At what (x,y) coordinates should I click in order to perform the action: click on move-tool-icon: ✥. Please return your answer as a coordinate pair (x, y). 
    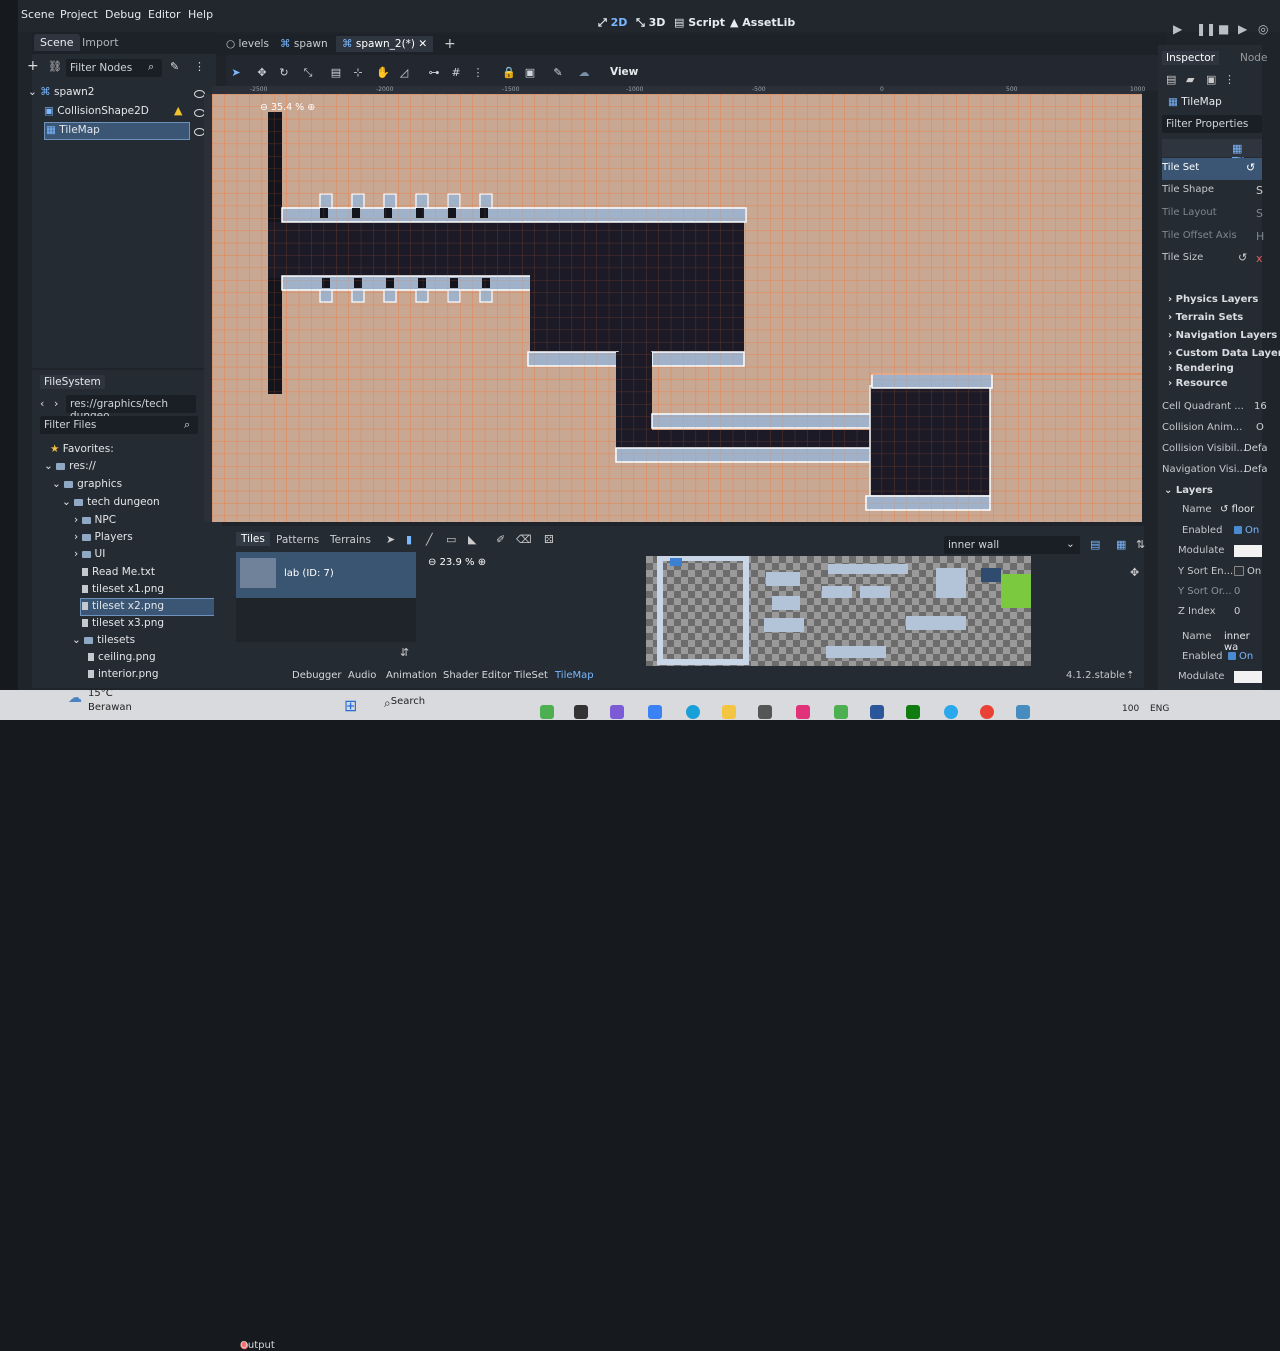
    Looking at the image, I should click on (262, 73).